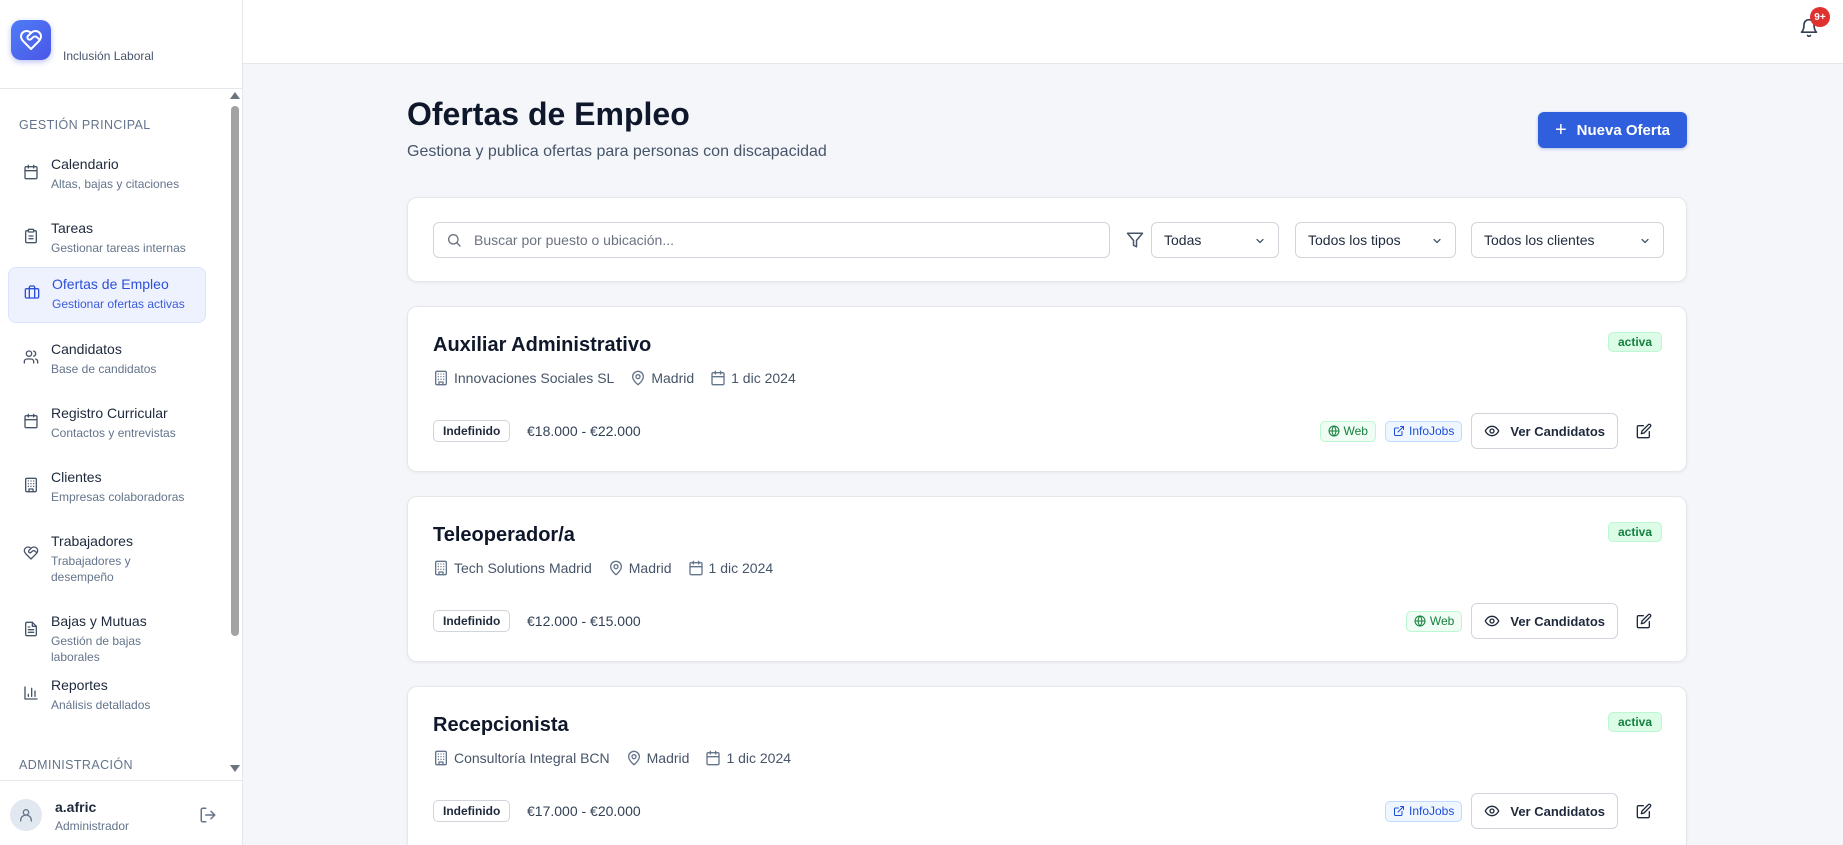 The height and width of the screenshot is (845, 1843). I want to click on sidebar-item-label: Candidatos, so click(86, 349).